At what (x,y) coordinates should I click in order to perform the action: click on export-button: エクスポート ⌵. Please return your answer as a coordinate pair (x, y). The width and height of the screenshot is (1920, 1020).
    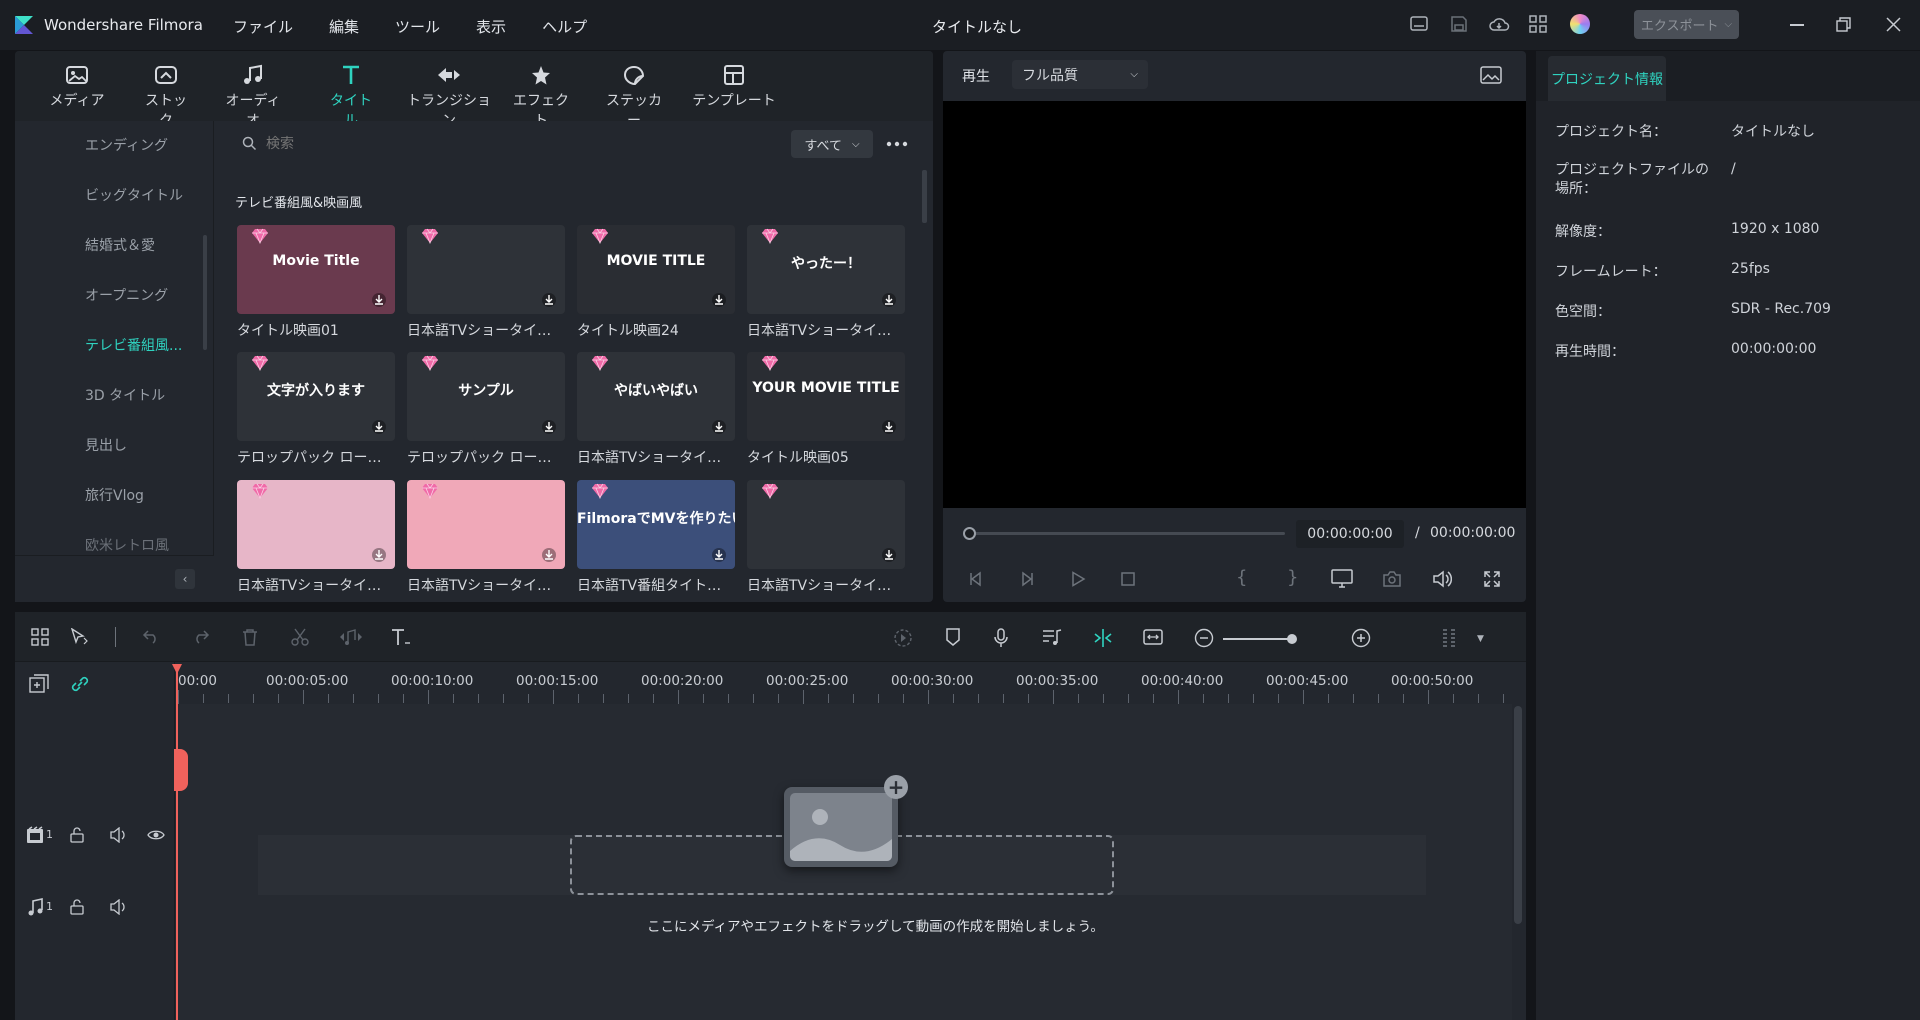
    Looking at the image, I should click on (1686, 24).